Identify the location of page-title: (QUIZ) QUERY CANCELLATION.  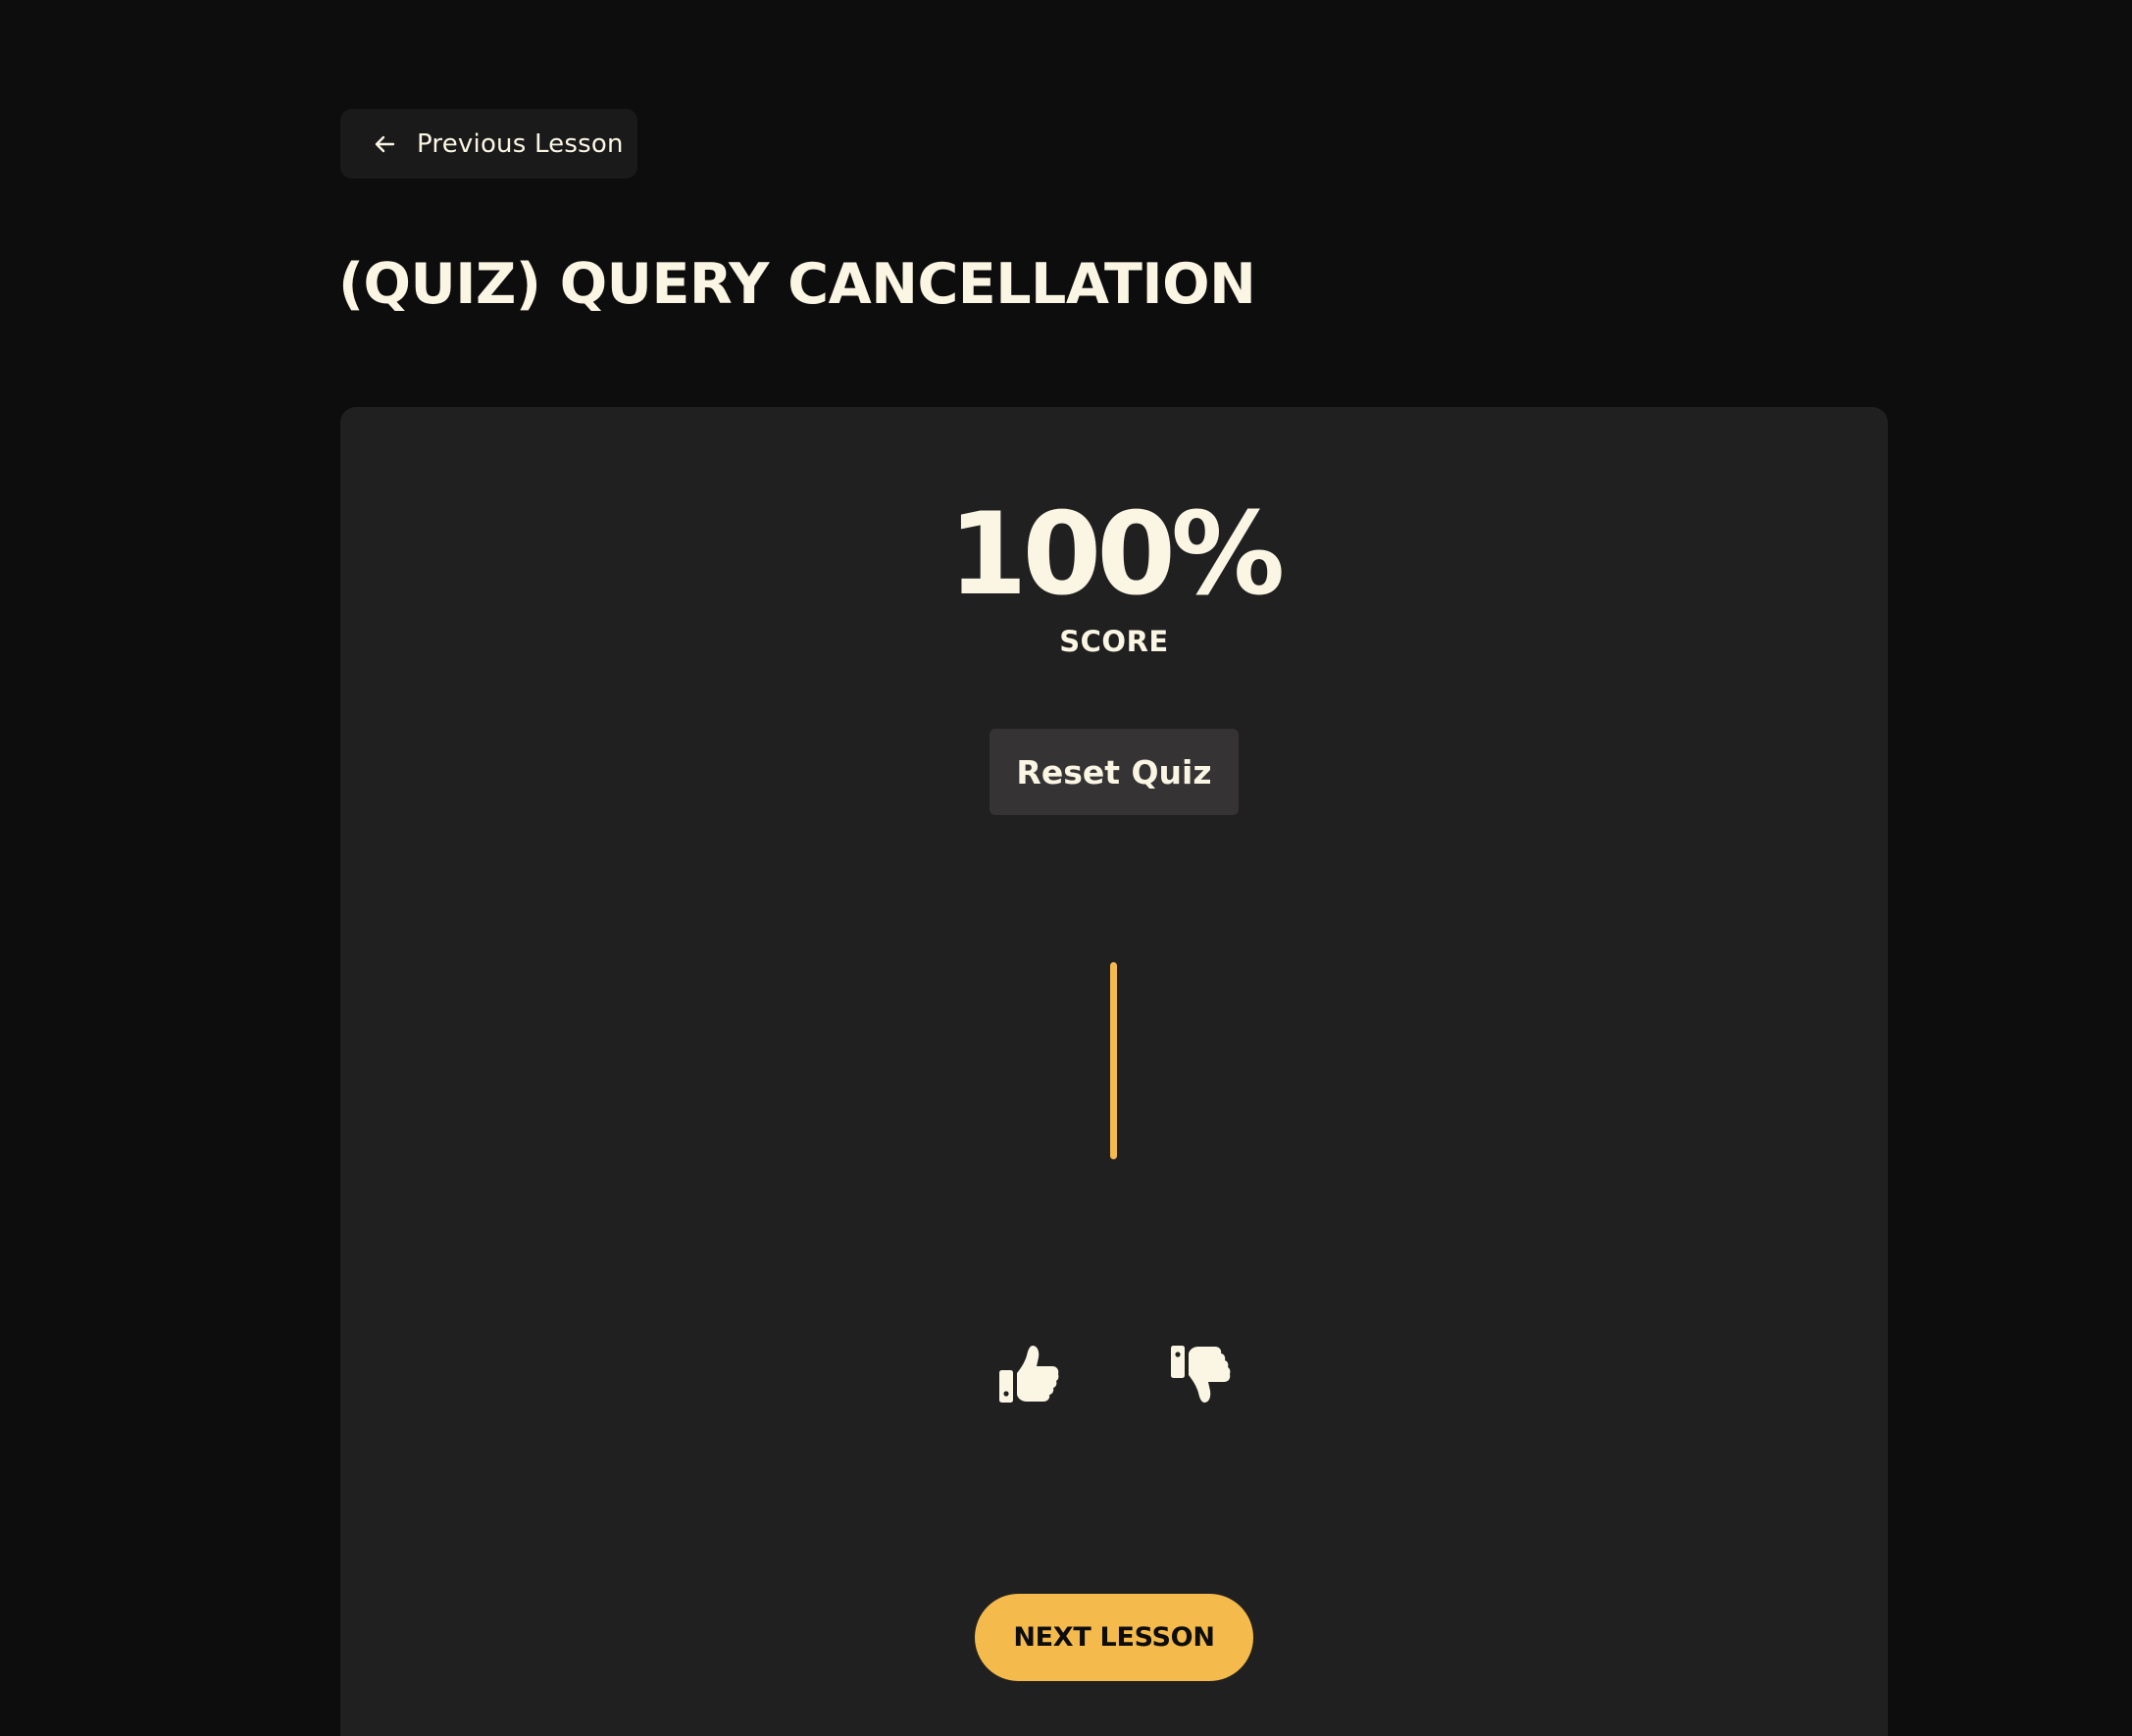
(797, 284).